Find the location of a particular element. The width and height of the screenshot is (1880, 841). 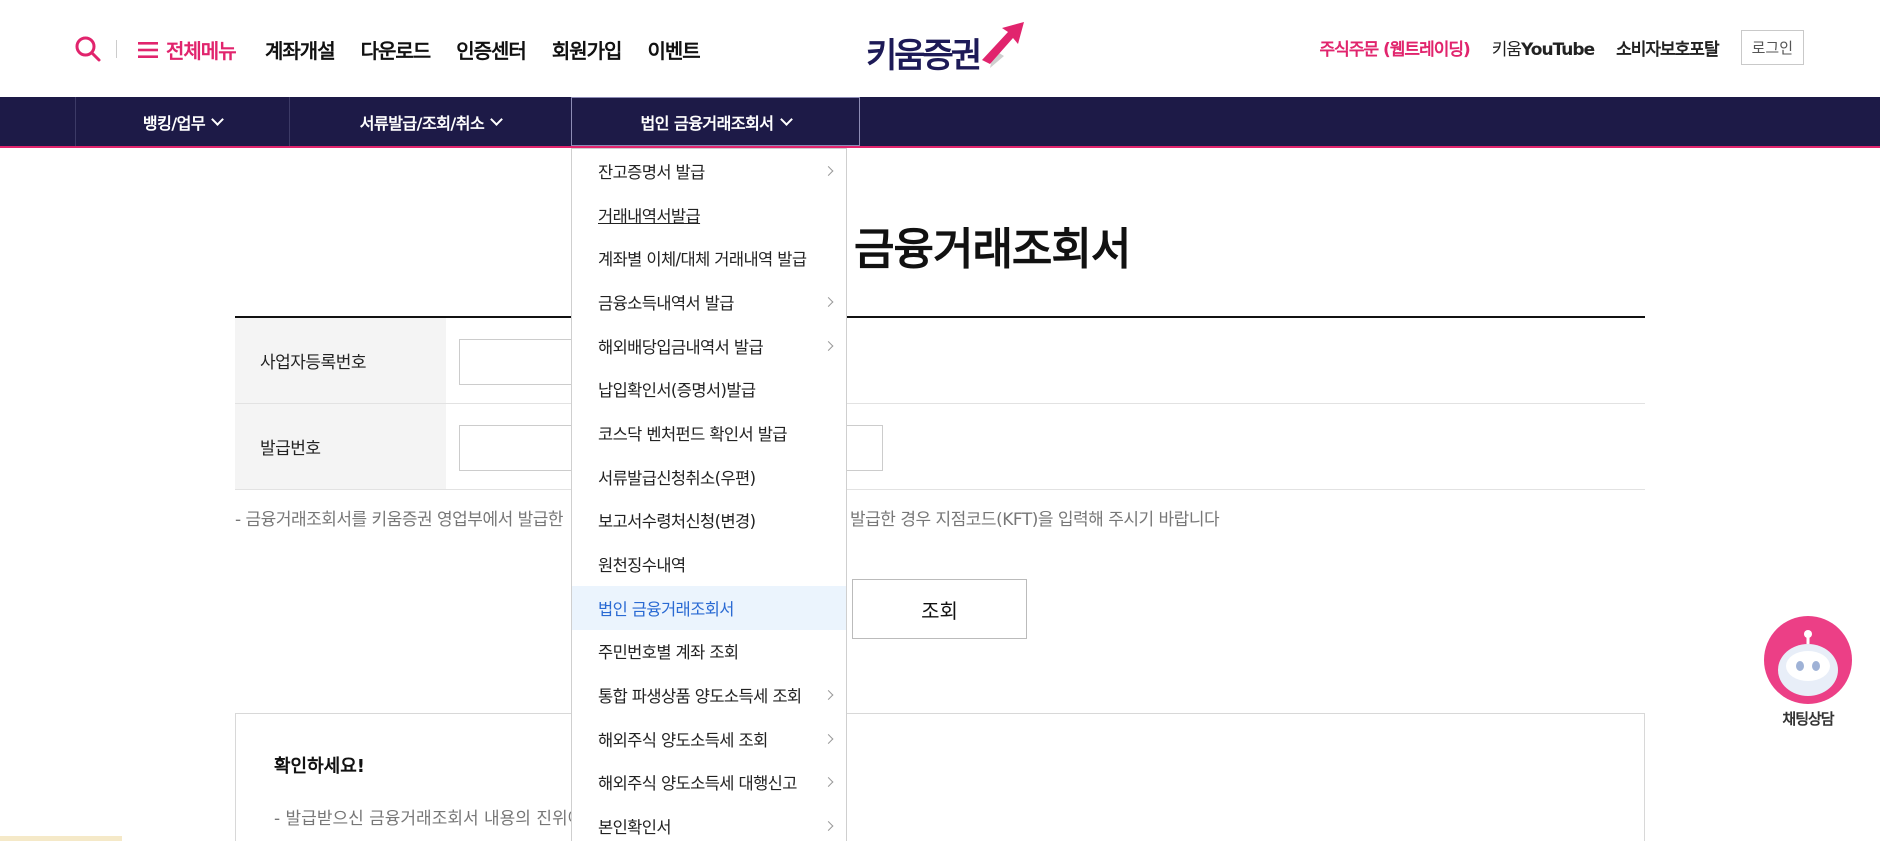

top-navigation: 계좌개설 다운로드 인증센터 회원가입 이벤트 is located at coordinates (483, 49).